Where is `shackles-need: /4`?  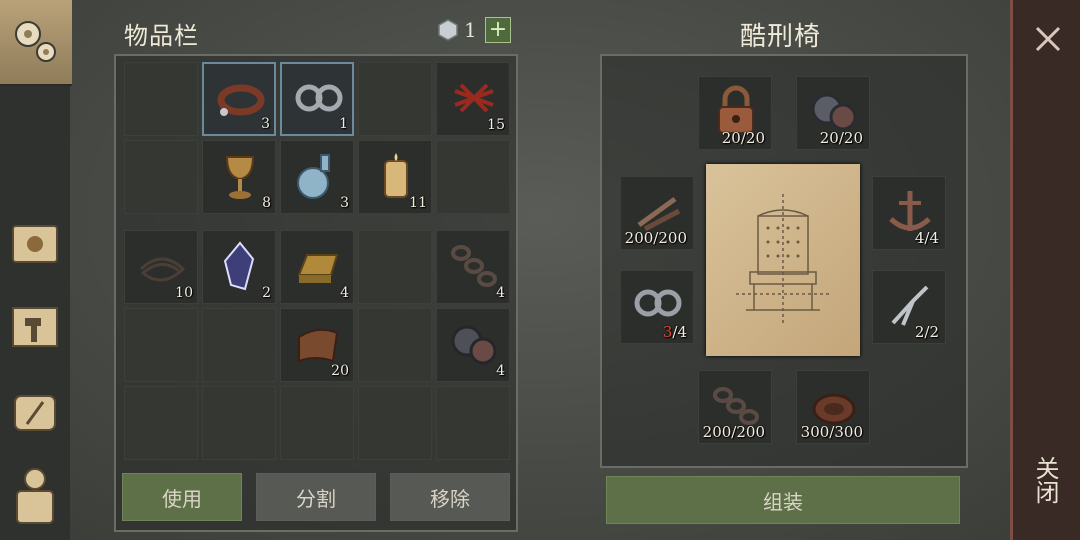
shackles-need: /4 is located at coordinates (679, 332).